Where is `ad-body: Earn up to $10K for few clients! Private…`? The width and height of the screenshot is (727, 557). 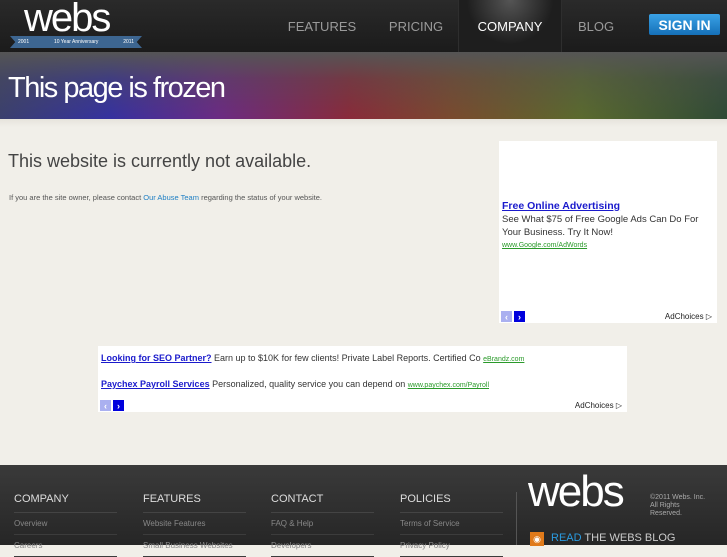 ad-body: Earn up to $10K for few clients! Private… is located at coordinates (347, 358).